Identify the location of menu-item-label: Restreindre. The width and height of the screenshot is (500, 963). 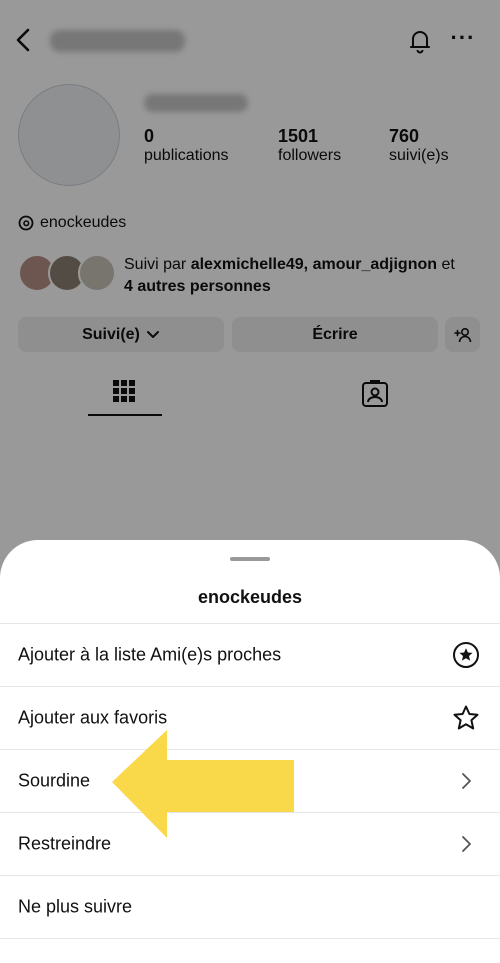
(65, 843).